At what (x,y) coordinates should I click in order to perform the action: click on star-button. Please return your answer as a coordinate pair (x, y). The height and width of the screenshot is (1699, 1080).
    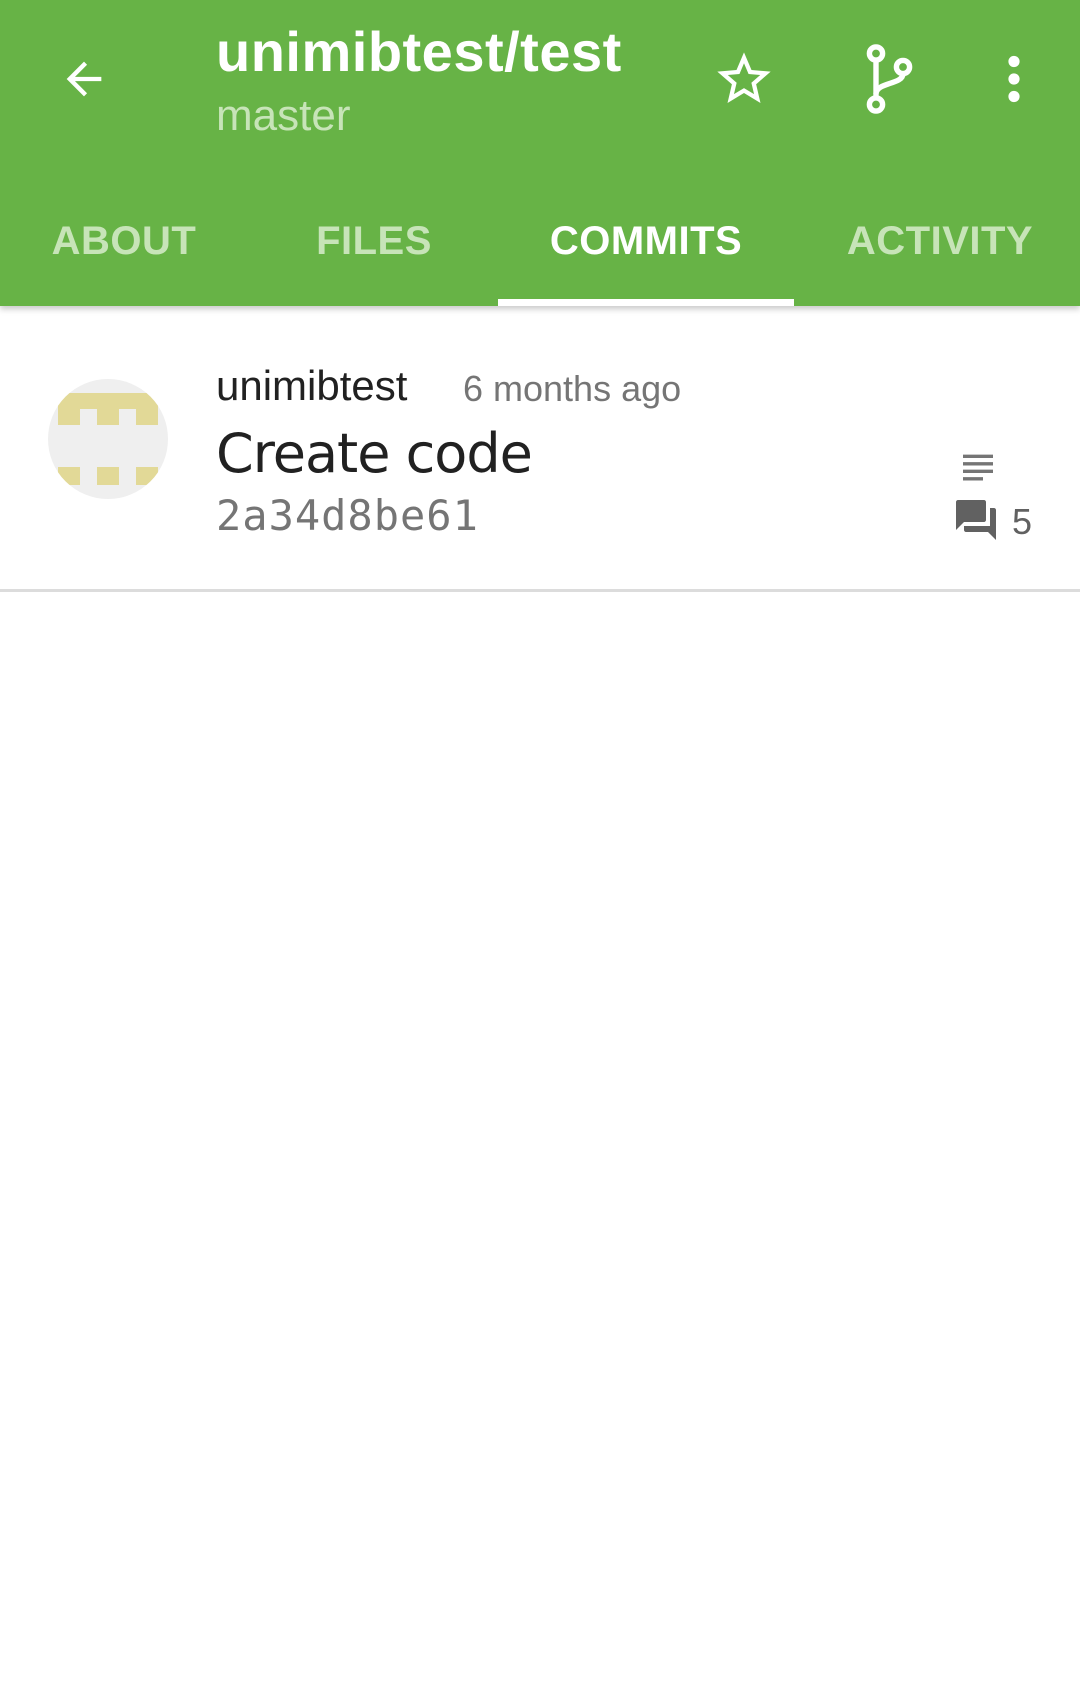
    Looking at the image, I should click on (744, 79).